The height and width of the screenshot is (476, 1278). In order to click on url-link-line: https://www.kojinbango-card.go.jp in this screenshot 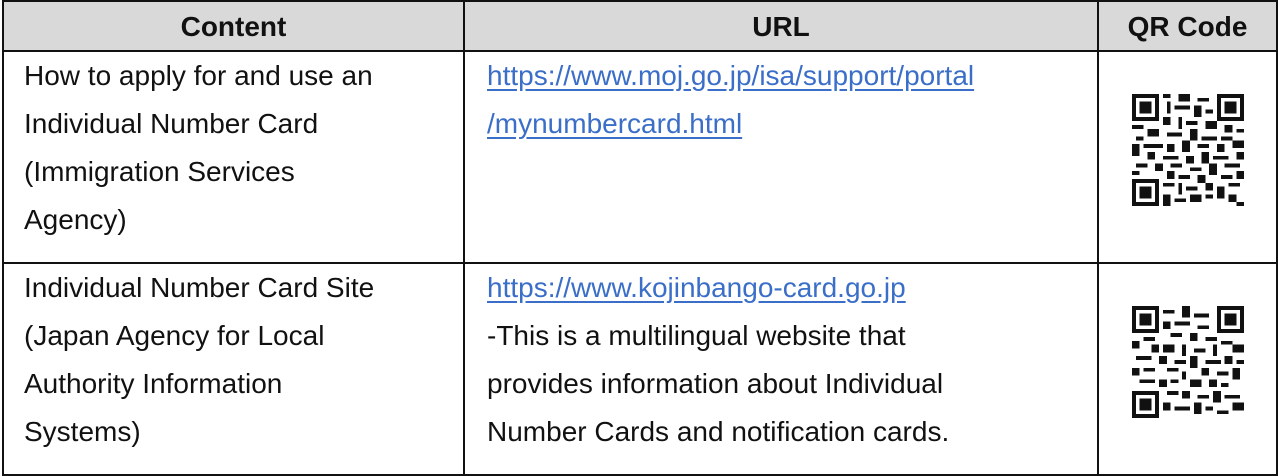, I will do `click(696, 287)`.